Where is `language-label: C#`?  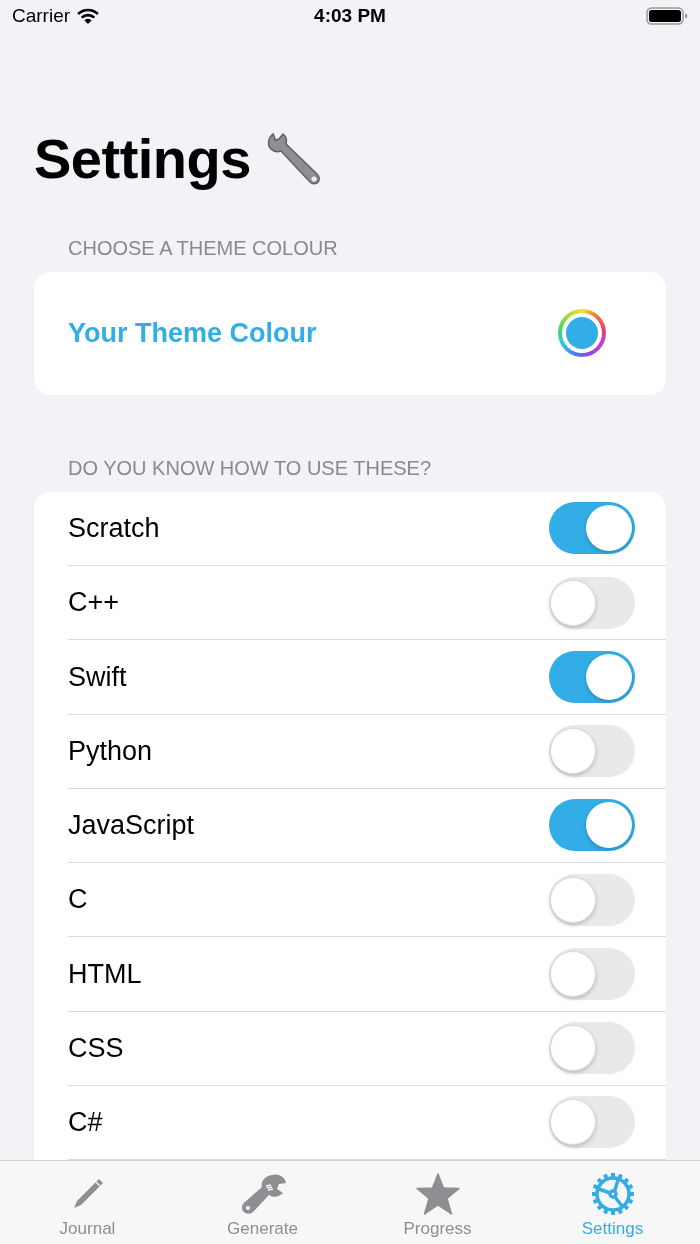
language-label: C# is located at coordinates (85, 1123).